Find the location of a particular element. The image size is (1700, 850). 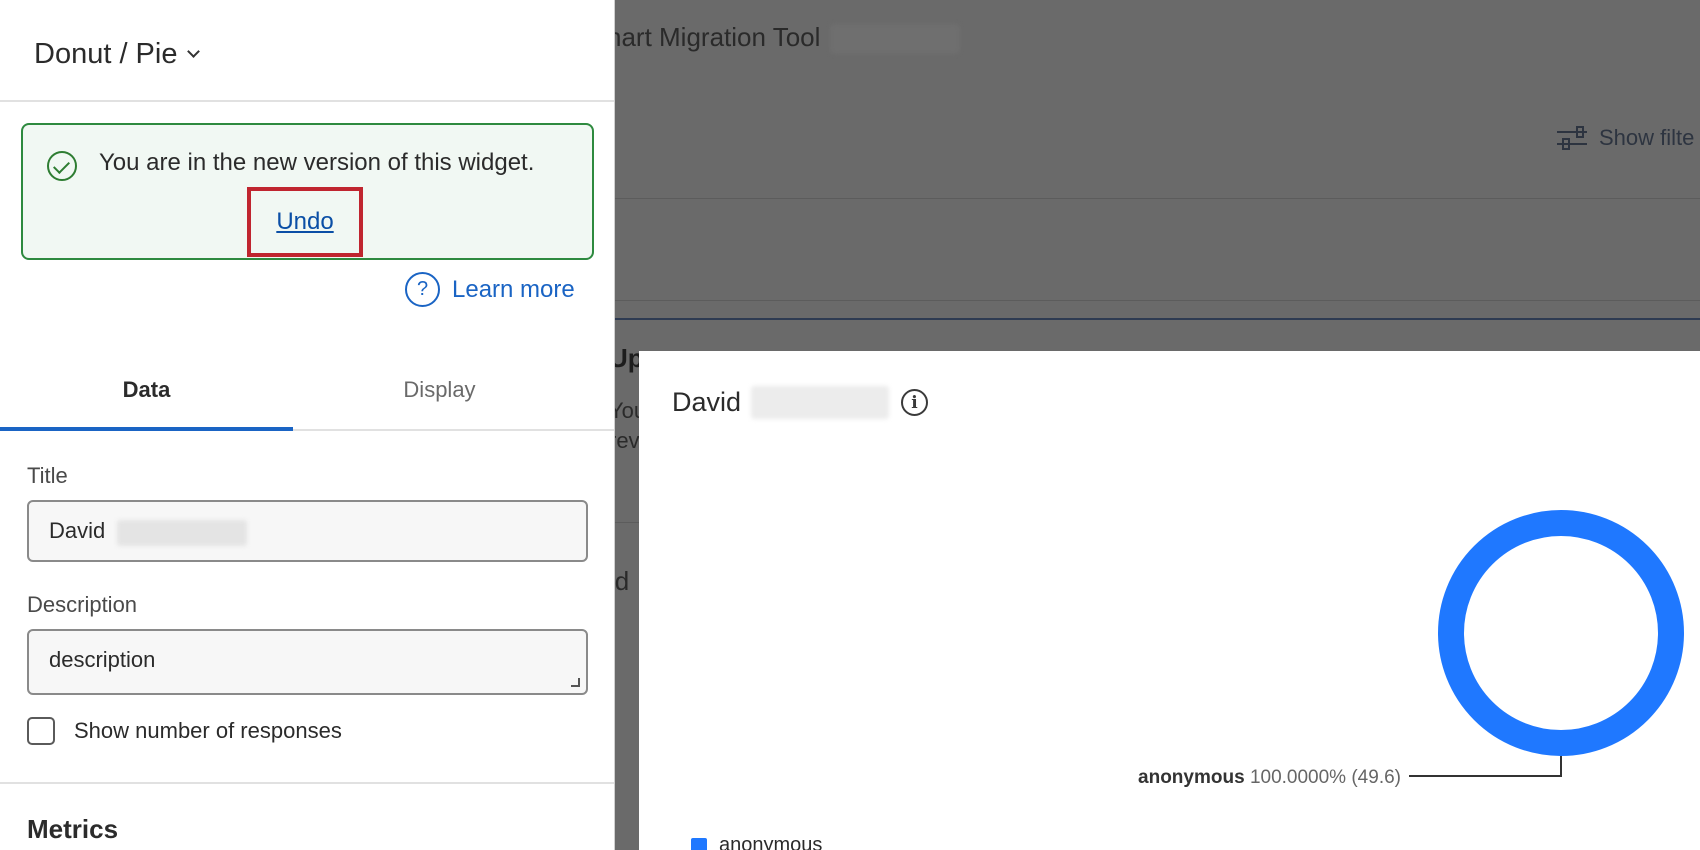

slice-label-category: anonymous is located at coordinates (1194, 777).